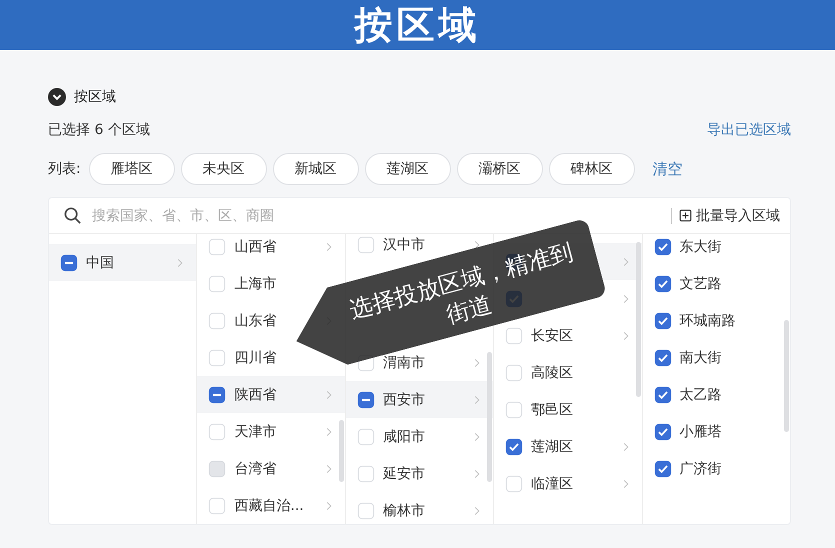 The width and height of the screenshot is (835, 548). What do you see at coordinates (667, 169) in the screenshot?
I see `clear-link: 清空` at bounding box center [667, 169].